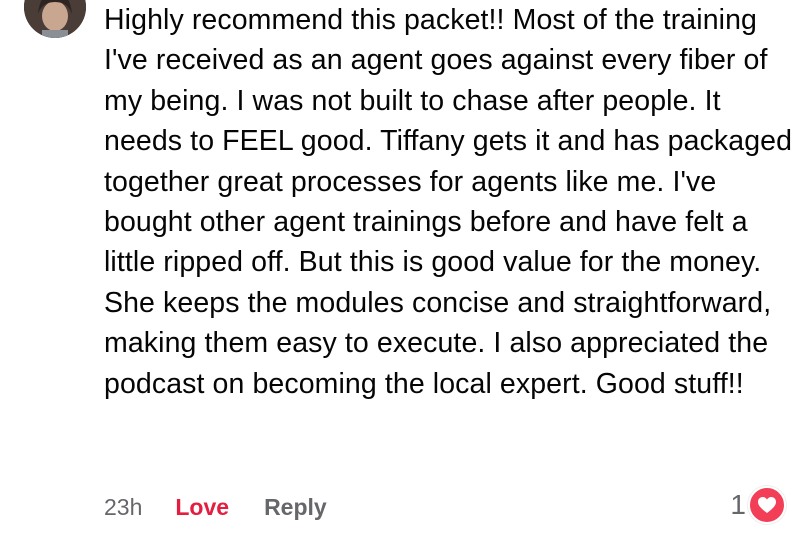  What do you see at coordinates (738, 504) in the screenshot?
I see `reaction-count: 1` at bounding box center [738, 504].